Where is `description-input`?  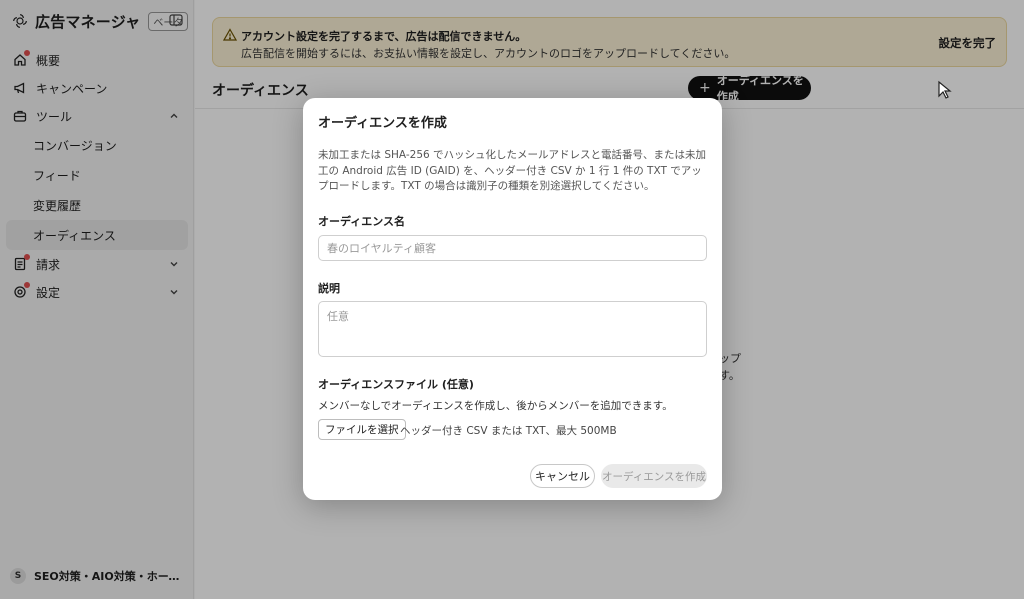 description-input is located at coordinates (512, 329).